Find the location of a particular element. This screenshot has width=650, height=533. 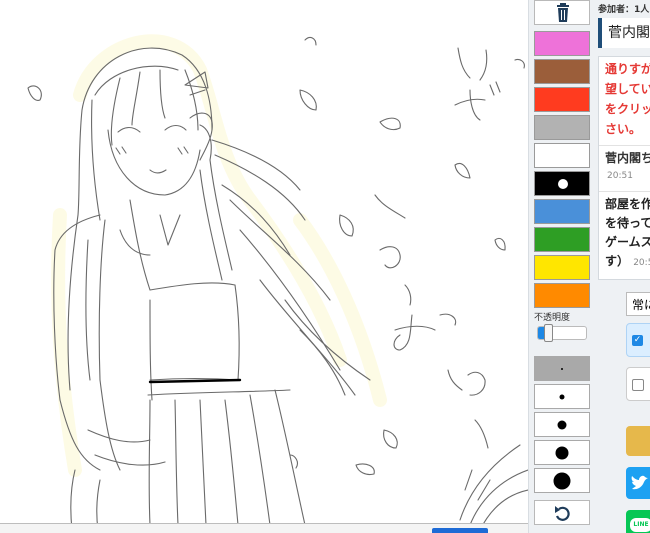

tool-palette: 不透明度 is located at coordinates (561, 266).